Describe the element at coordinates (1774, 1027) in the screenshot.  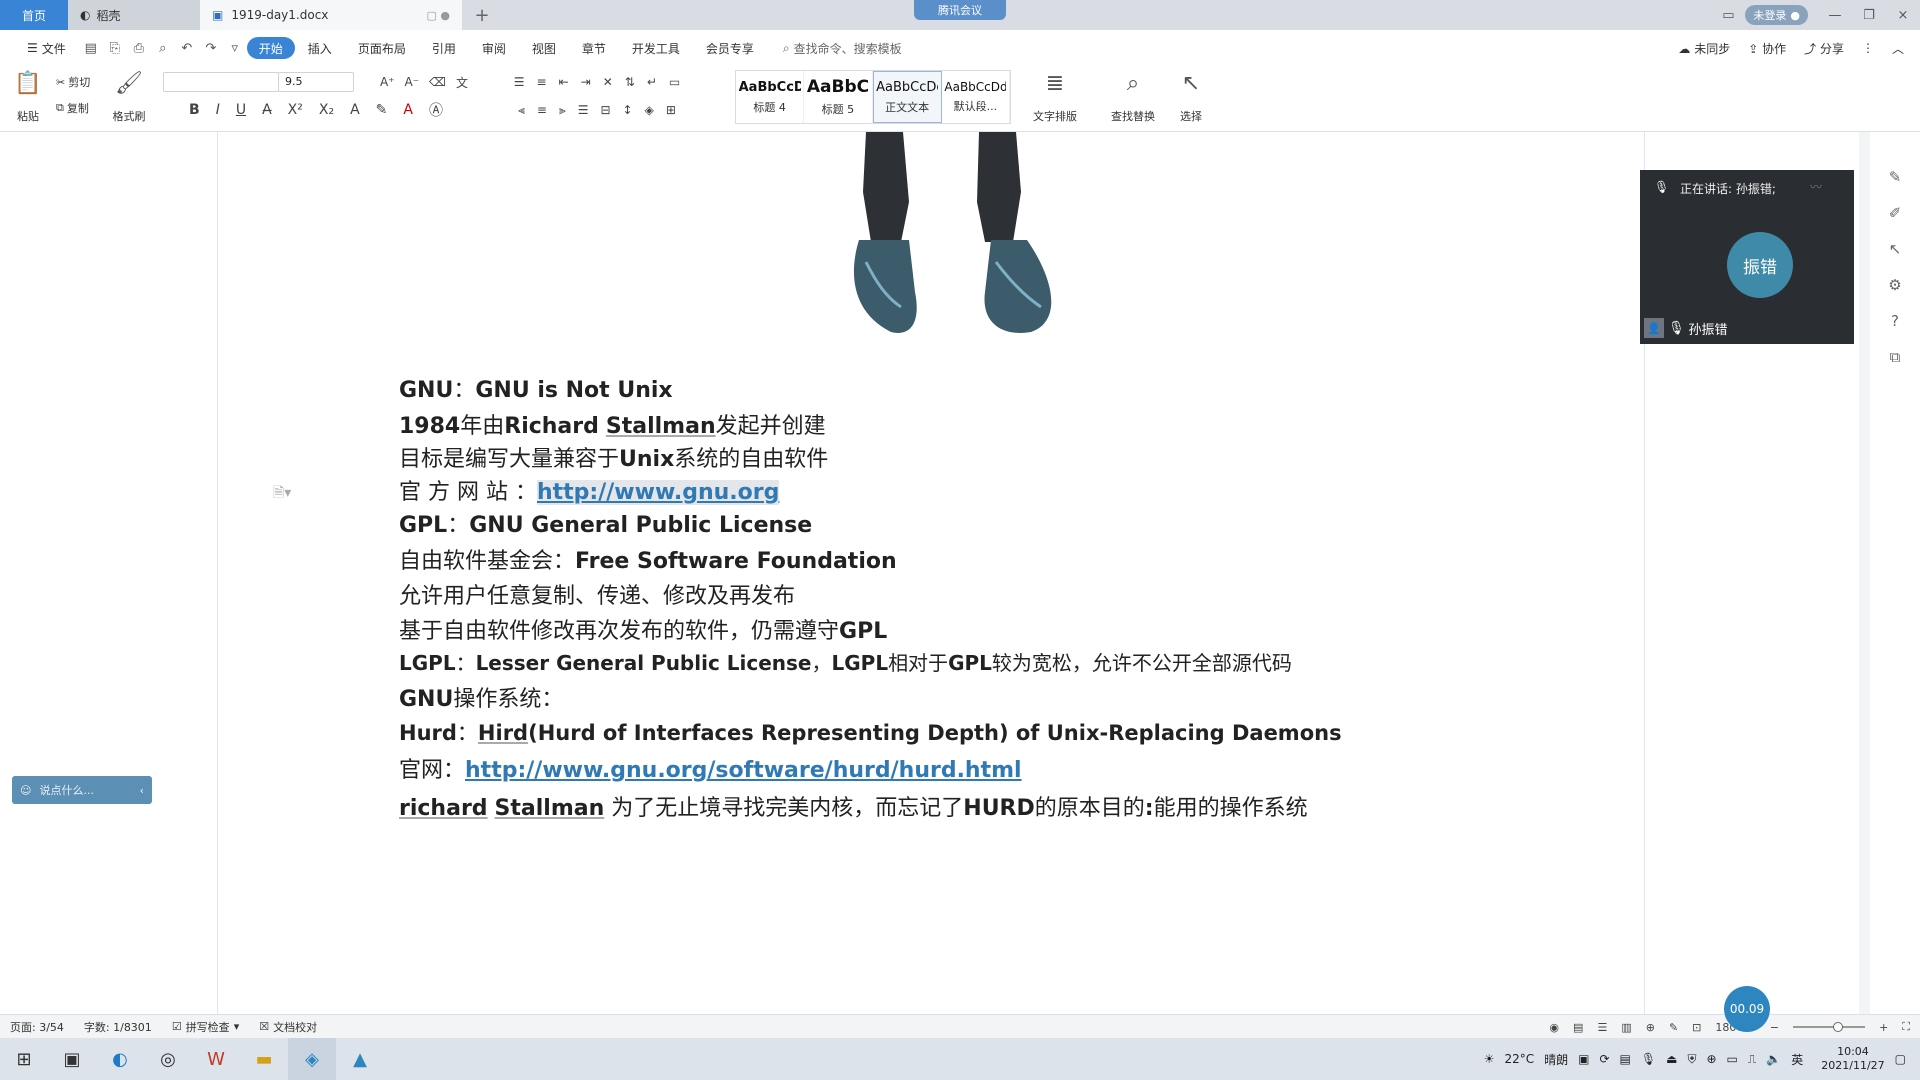
I see `zoom-out-icon: −` at that location.